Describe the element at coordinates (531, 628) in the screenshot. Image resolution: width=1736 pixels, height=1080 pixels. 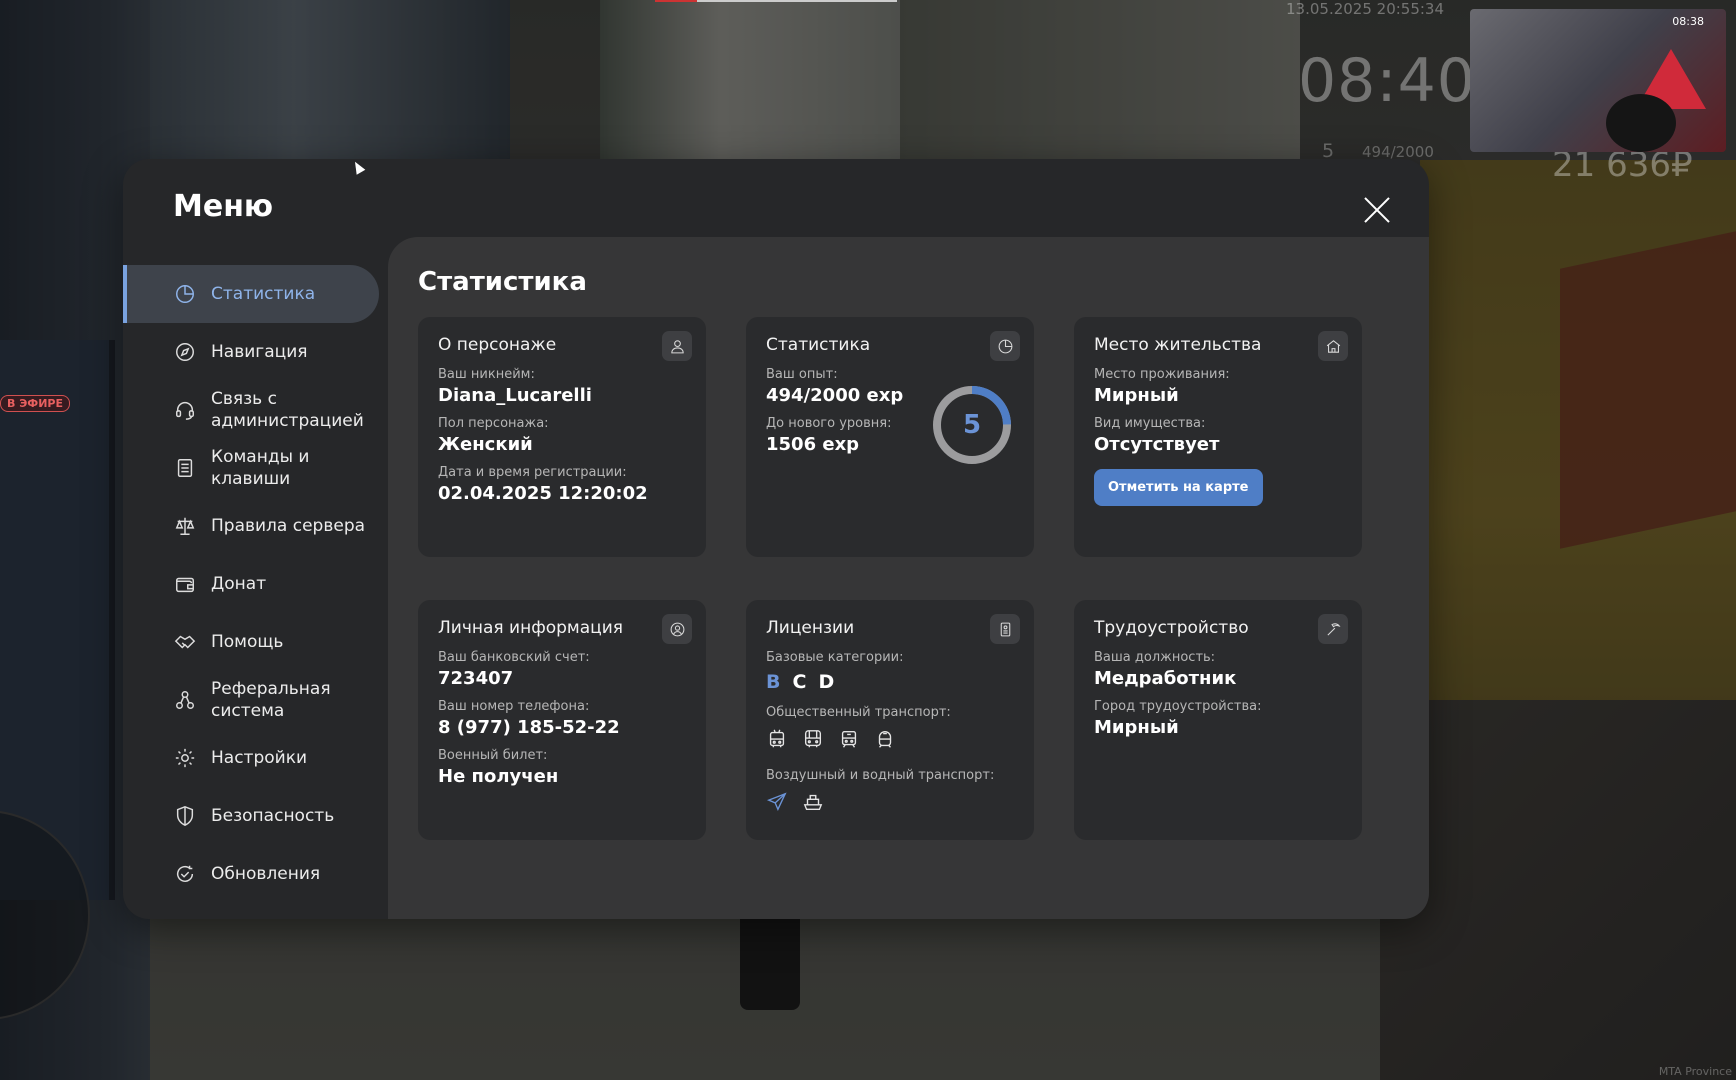
I see `card-title: Личная информация` at that location.